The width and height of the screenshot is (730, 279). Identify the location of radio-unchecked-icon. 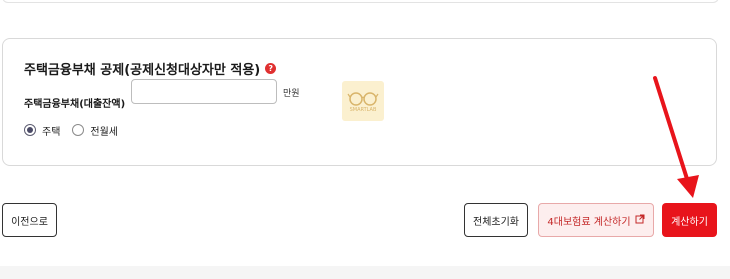
(78, 130).